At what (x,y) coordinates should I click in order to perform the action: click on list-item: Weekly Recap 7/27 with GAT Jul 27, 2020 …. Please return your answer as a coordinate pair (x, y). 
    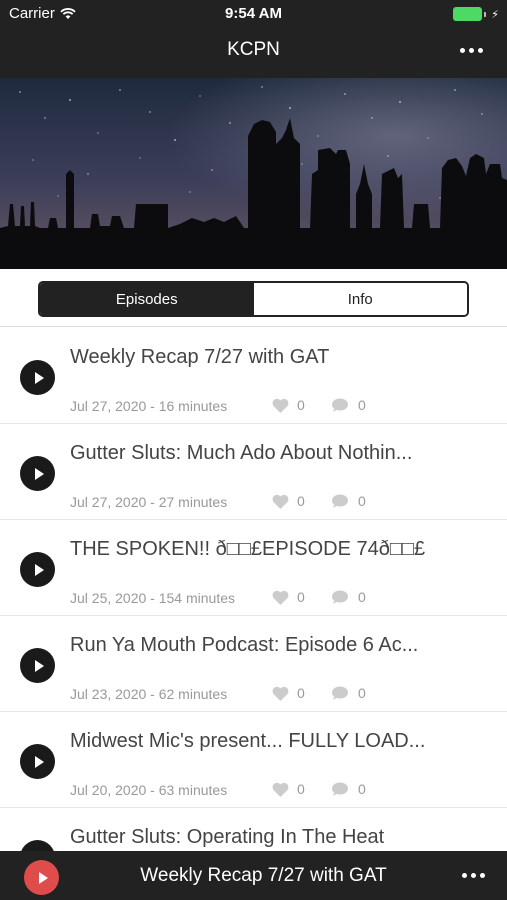
    Looking at the image, I should click on (253, 376).